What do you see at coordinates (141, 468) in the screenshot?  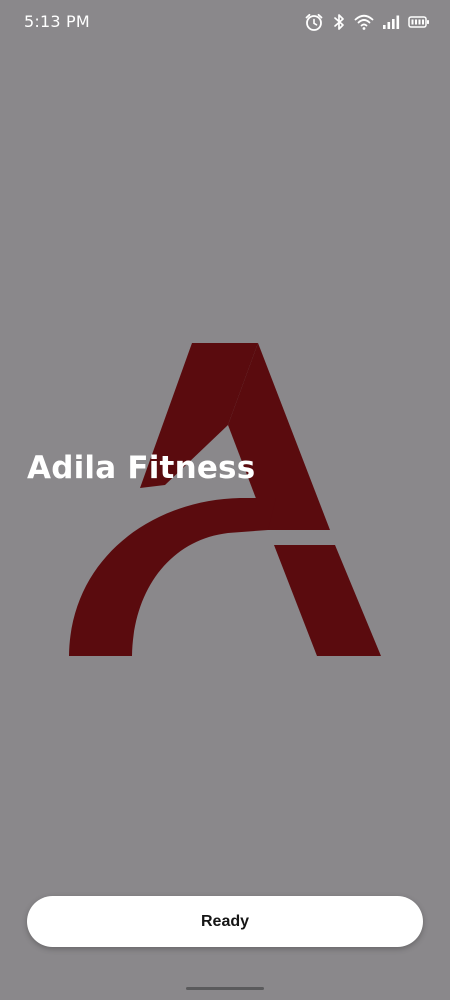 I see `app-title: Adila Fitness` at bounding box center [141, 468].